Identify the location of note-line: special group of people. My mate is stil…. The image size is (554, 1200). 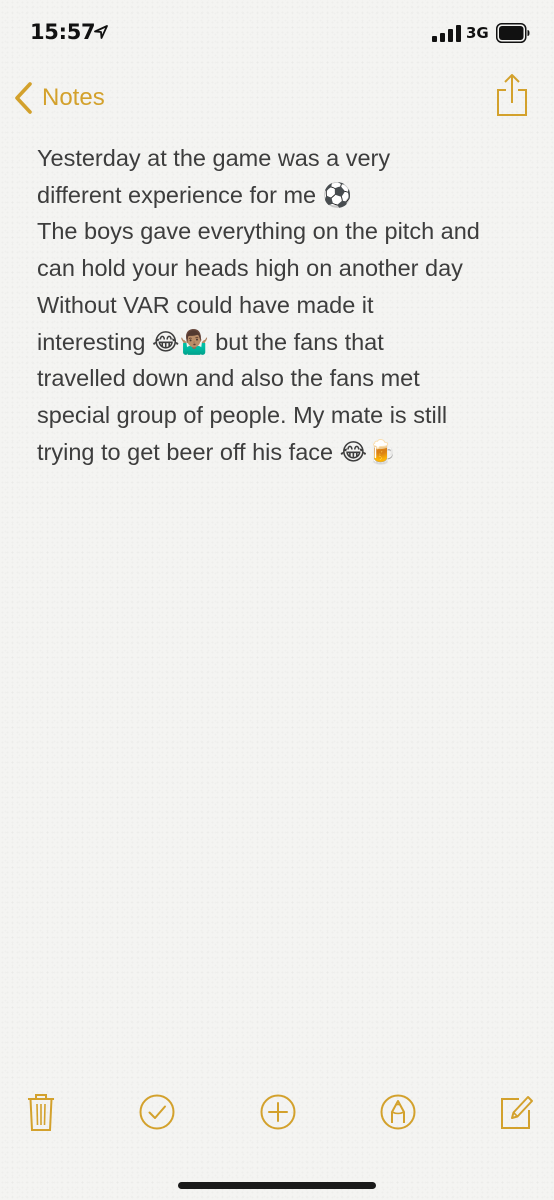
(242, 414).